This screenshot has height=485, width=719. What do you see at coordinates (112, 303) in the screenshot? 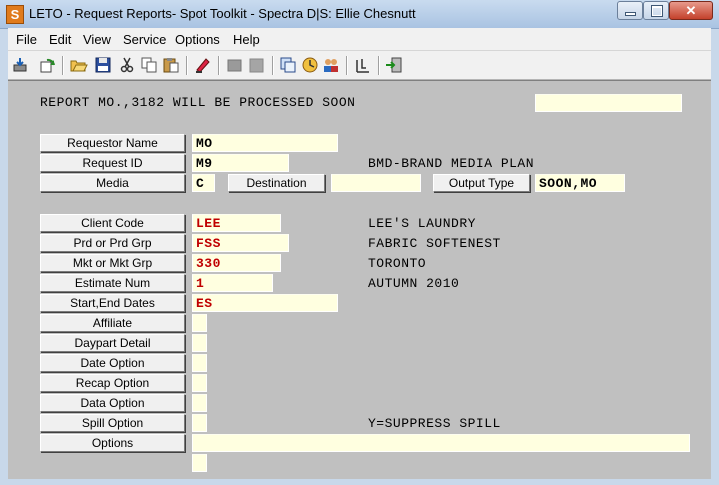
I see `dates-button: Start,End Dates` at bounding box center [112, 303].